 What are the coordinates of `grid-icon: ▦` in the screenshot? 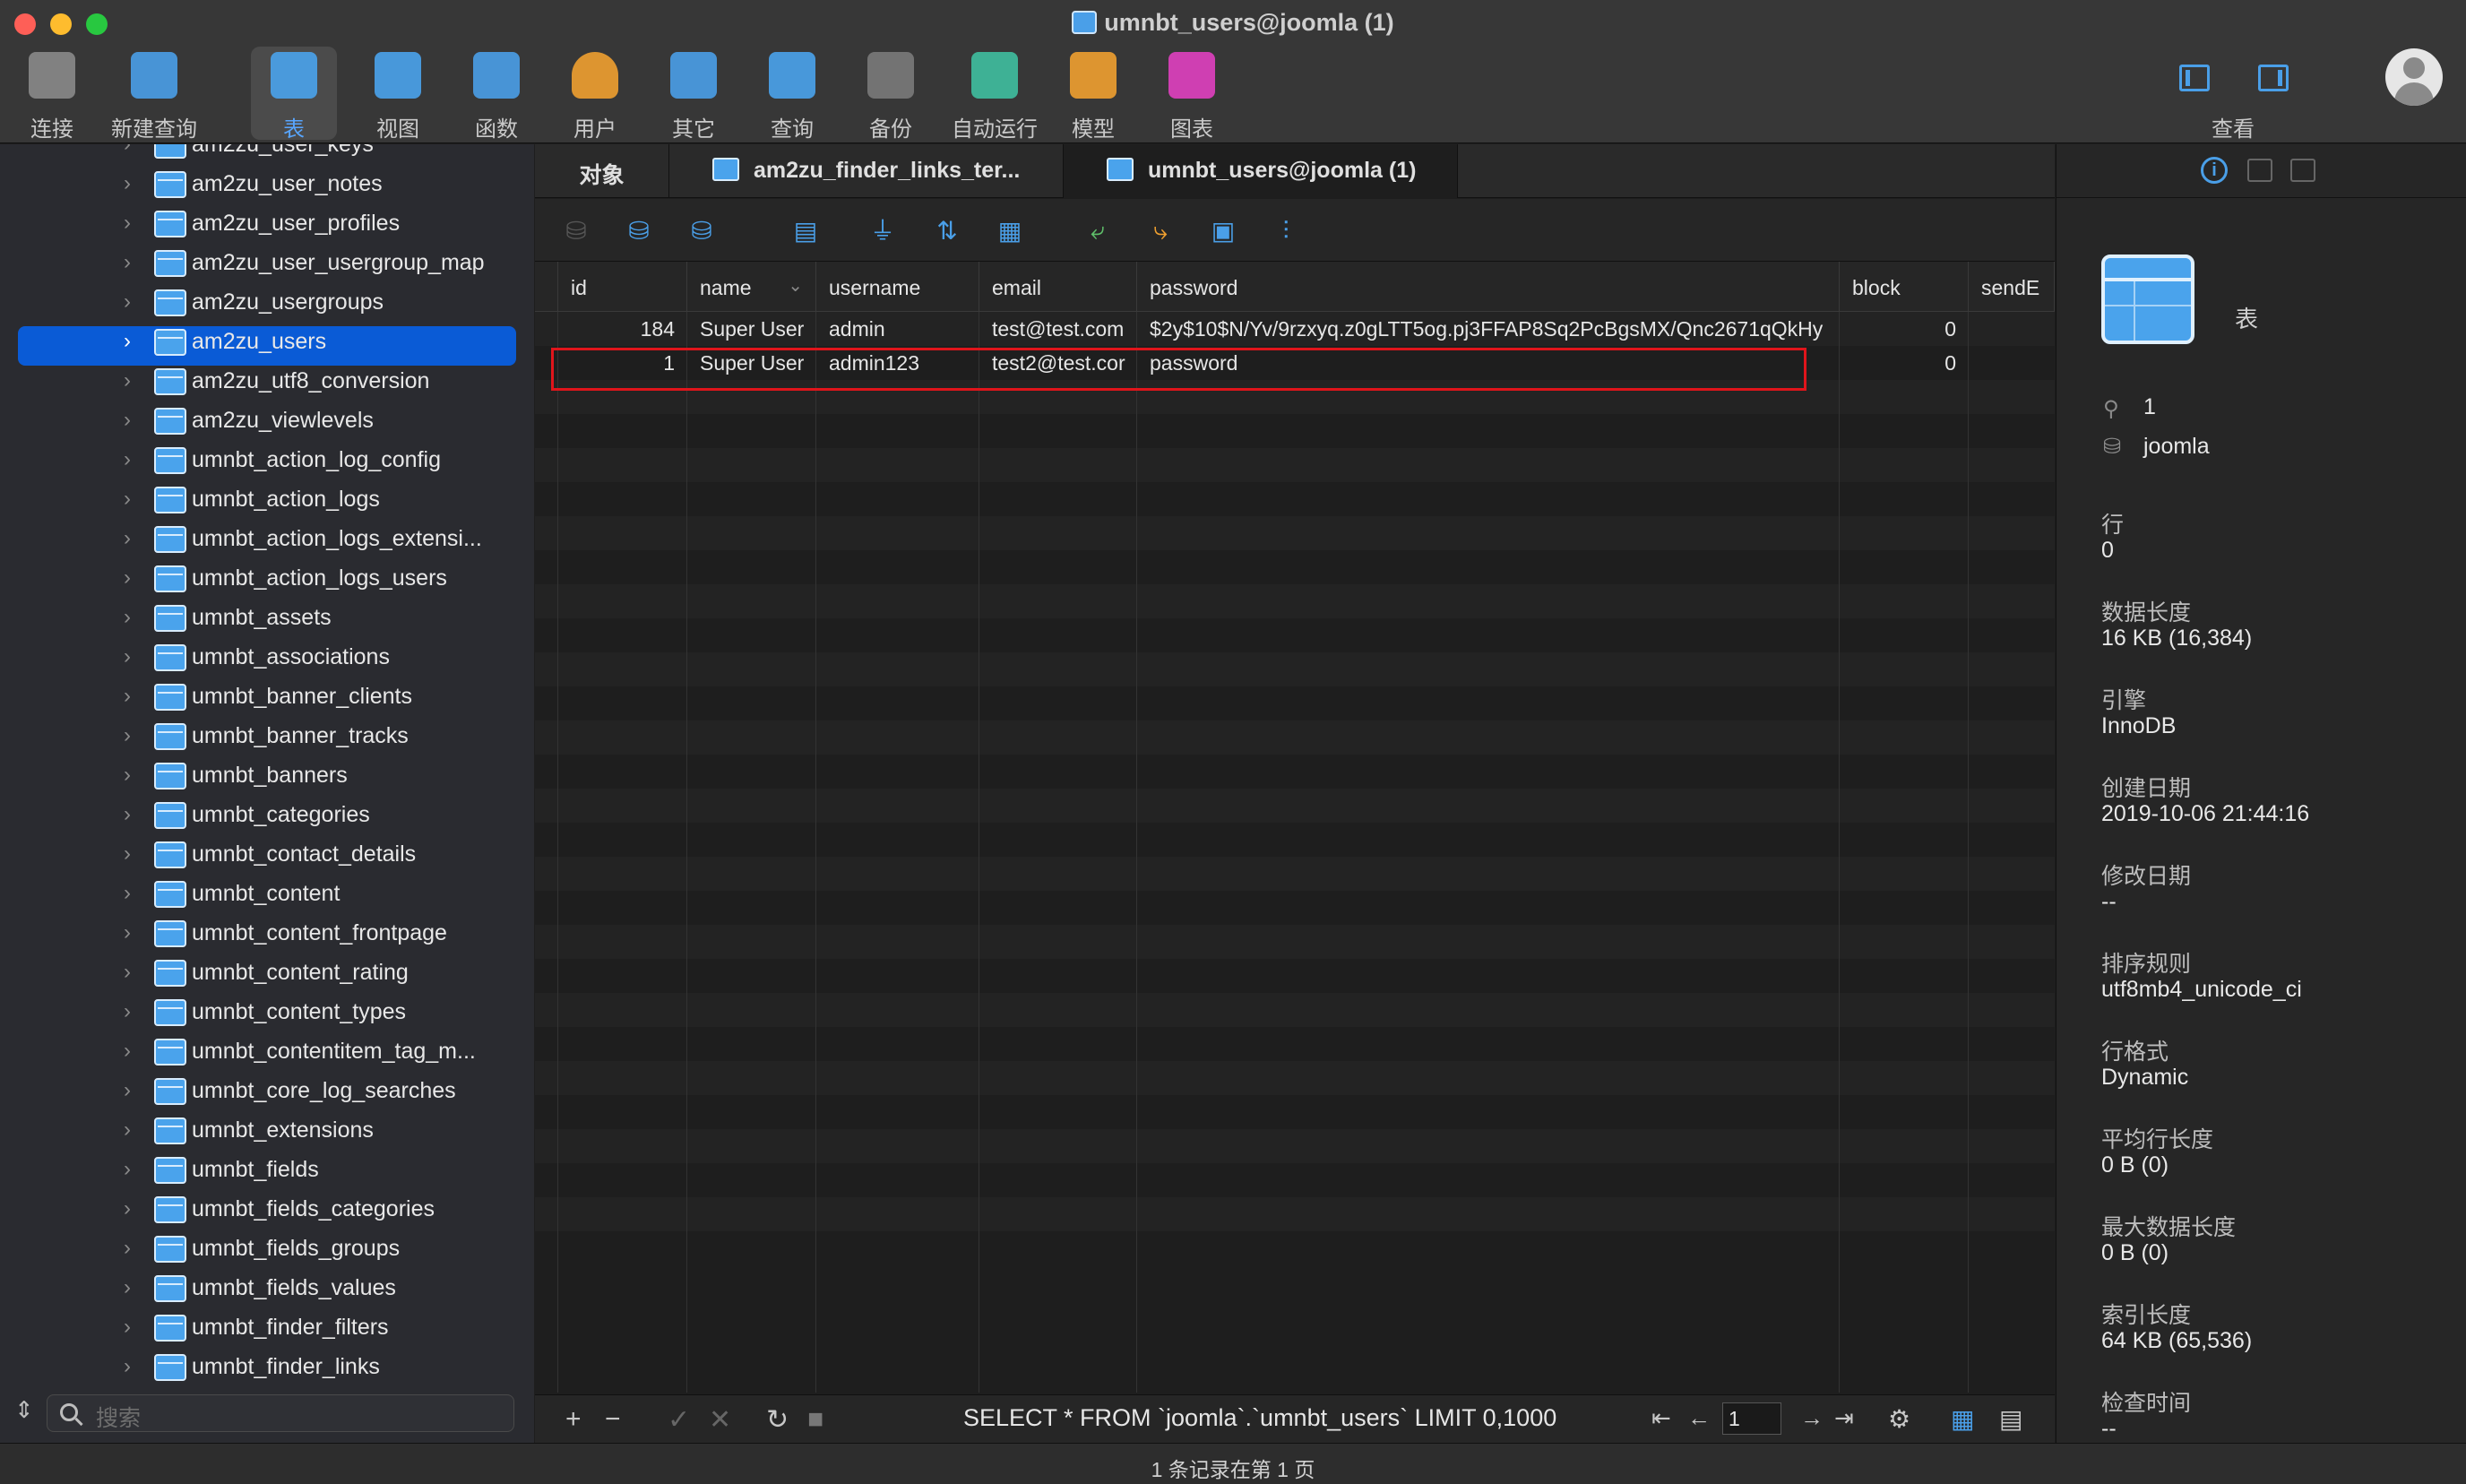 It's located at (1010, 231).